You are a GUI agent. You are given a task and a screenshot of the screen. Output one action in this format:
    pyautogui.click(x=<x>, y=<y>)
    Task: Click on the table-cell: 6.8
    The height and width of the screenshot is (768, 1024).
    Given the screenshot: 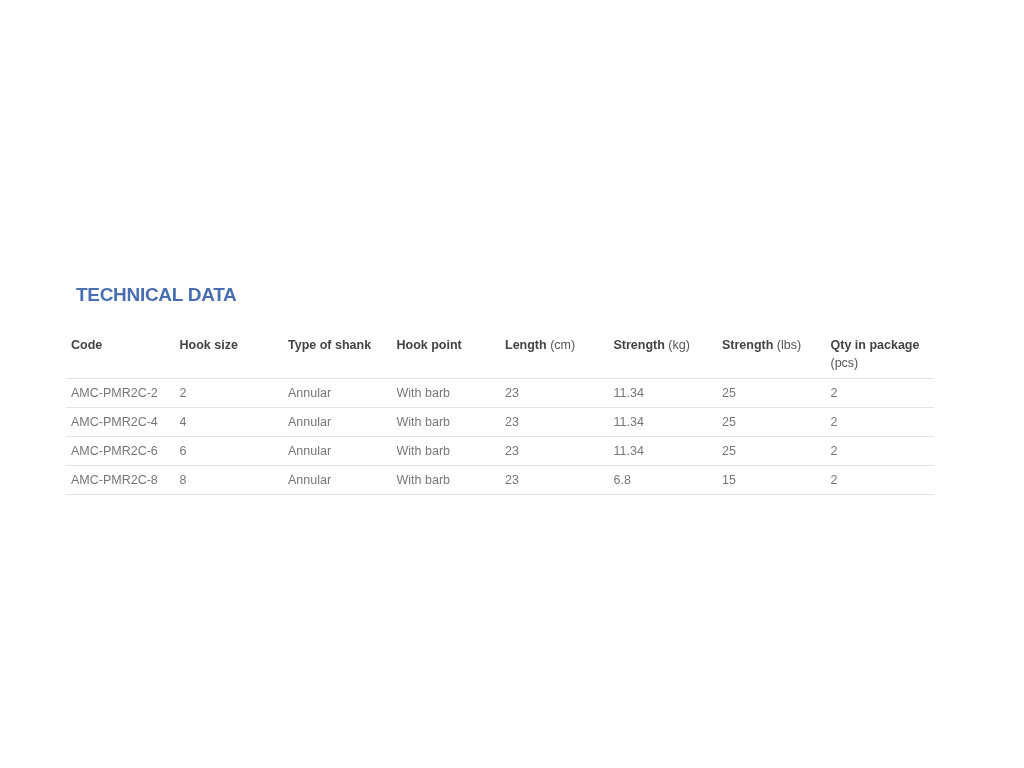 What is the action you would take?
    pyautogui.click(x=662, y=480)
    